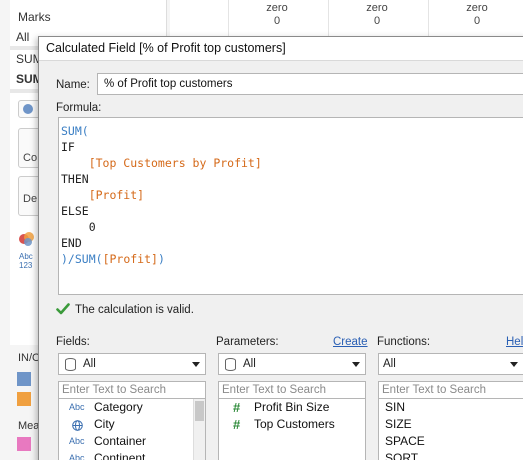 The width and height of the screenshot is (523, 460). What do you see at coordinates (134, 310) in the screenshot?
I see `validation-message: The calculation is valid.` at bounding box center [134, 310].